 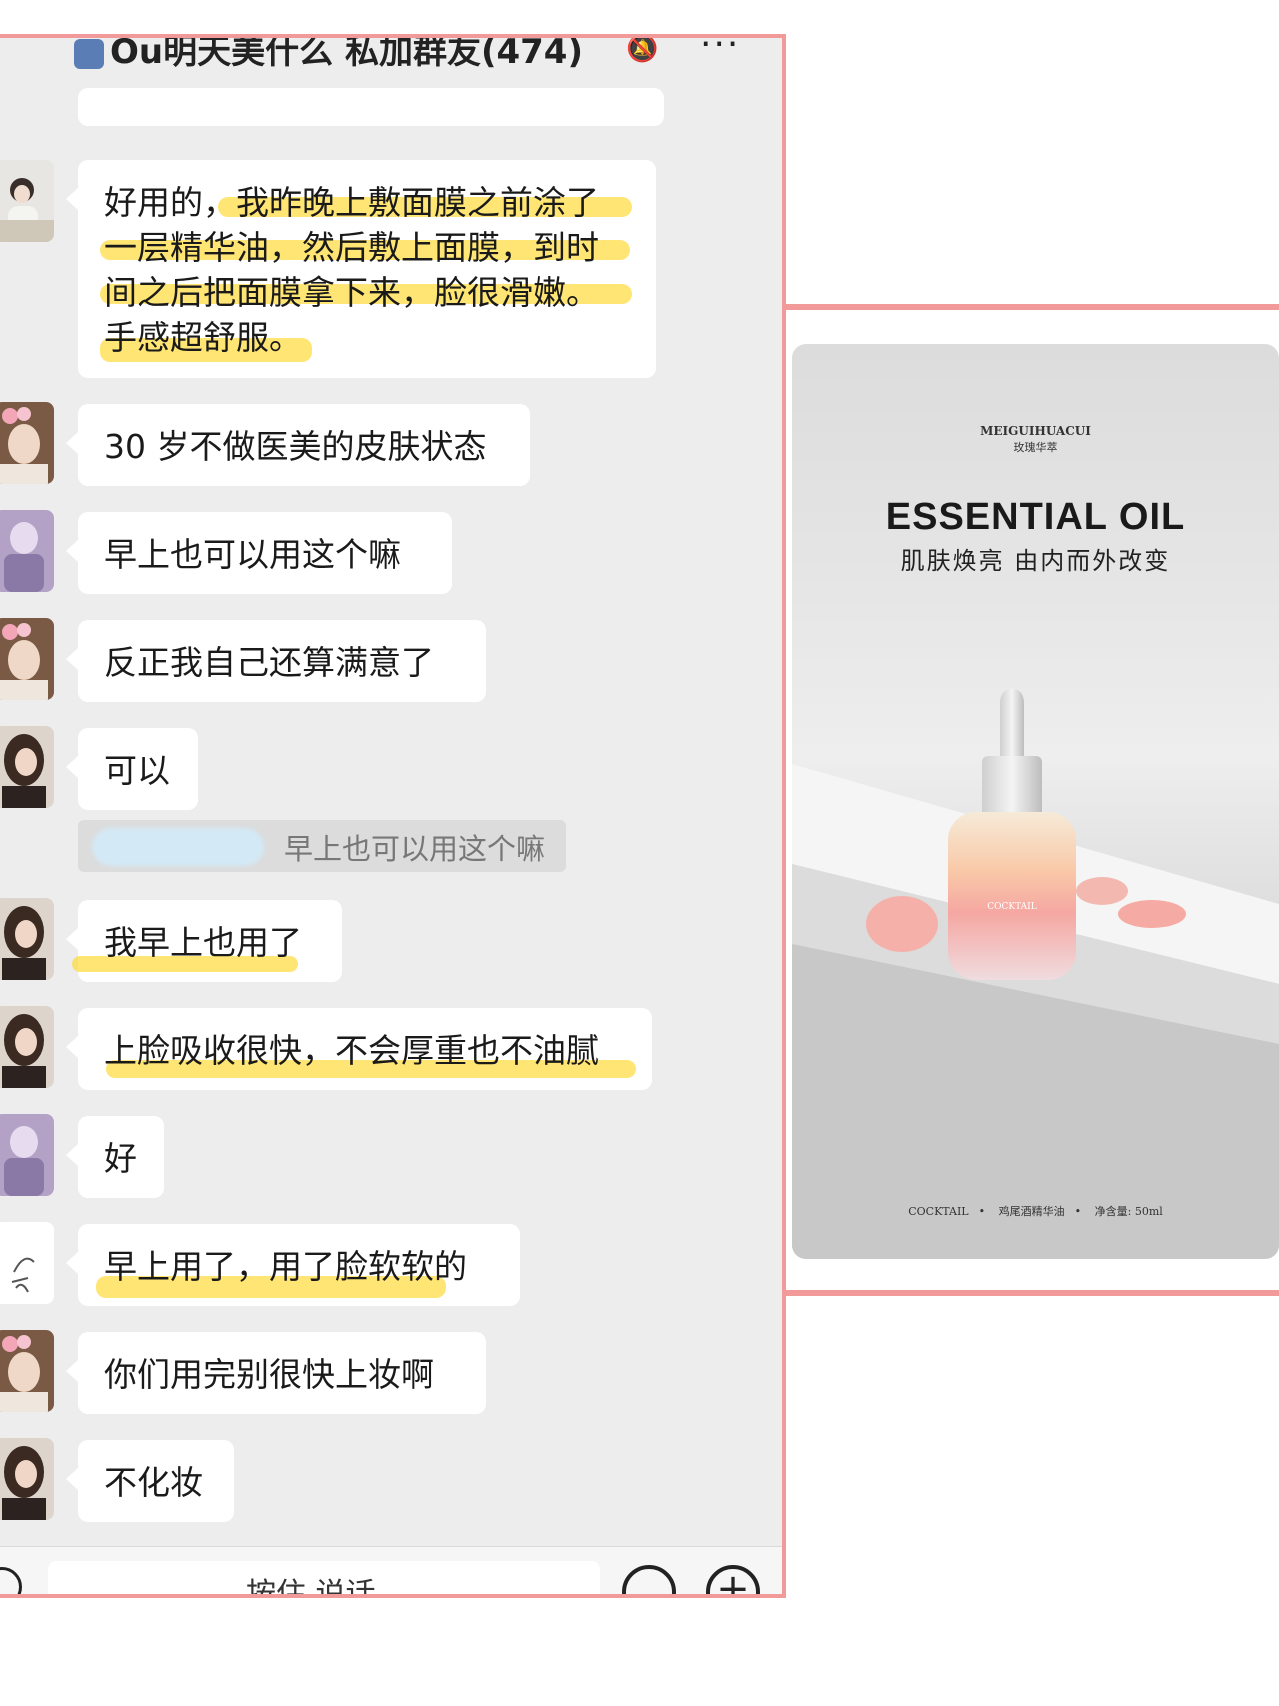 What do you see at coordinates (269, 662) in the screenshot?
I see `message-text: 反正我自己还算满意了` at bounding box center [269, 662].